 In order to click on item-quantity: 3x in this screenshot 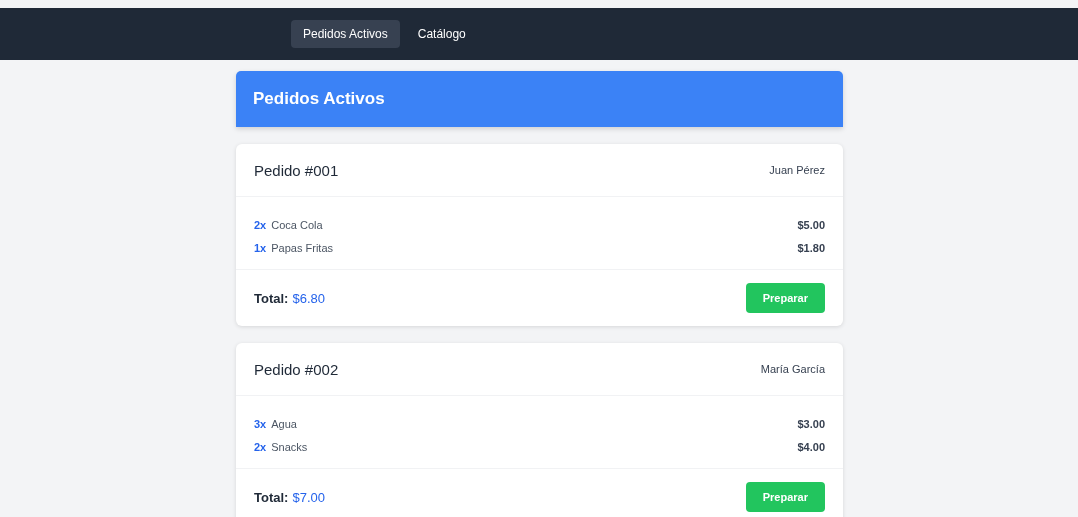, I will do `click(260, 423)`.